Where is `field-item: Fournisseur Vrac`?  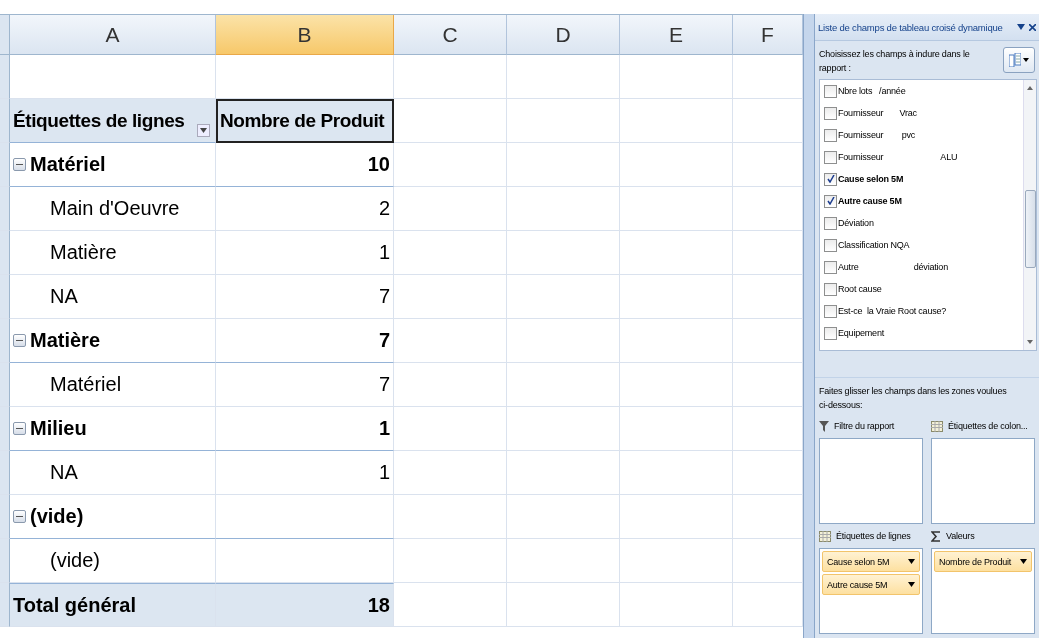 field-item: Fournisseur Vrac is located at coordinates (921, 113).